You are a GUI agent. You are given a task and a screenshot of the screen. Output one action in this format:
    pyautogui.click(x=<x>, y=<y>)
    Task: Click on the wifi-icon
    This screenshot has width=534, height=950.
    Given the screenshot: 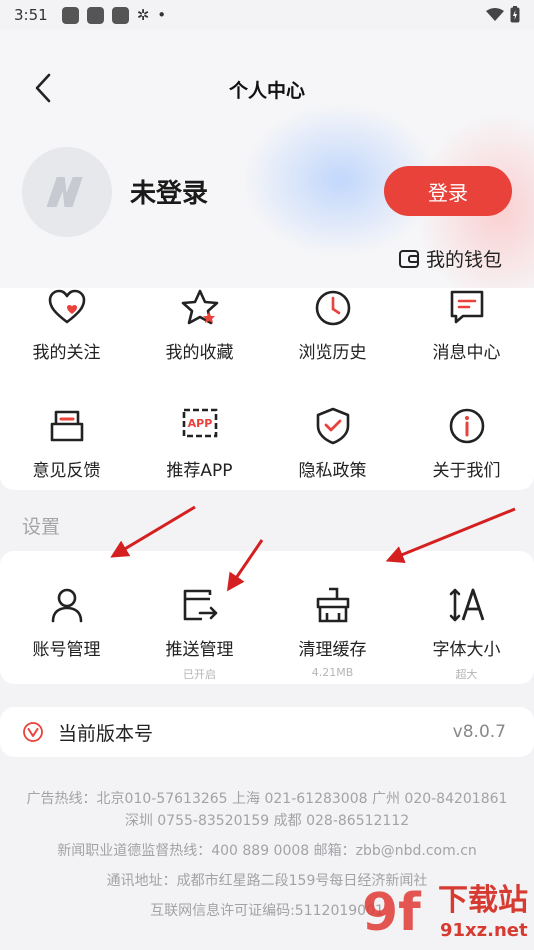 What is the action you would take?
    pyautogui.click(x=495, y=14)
    